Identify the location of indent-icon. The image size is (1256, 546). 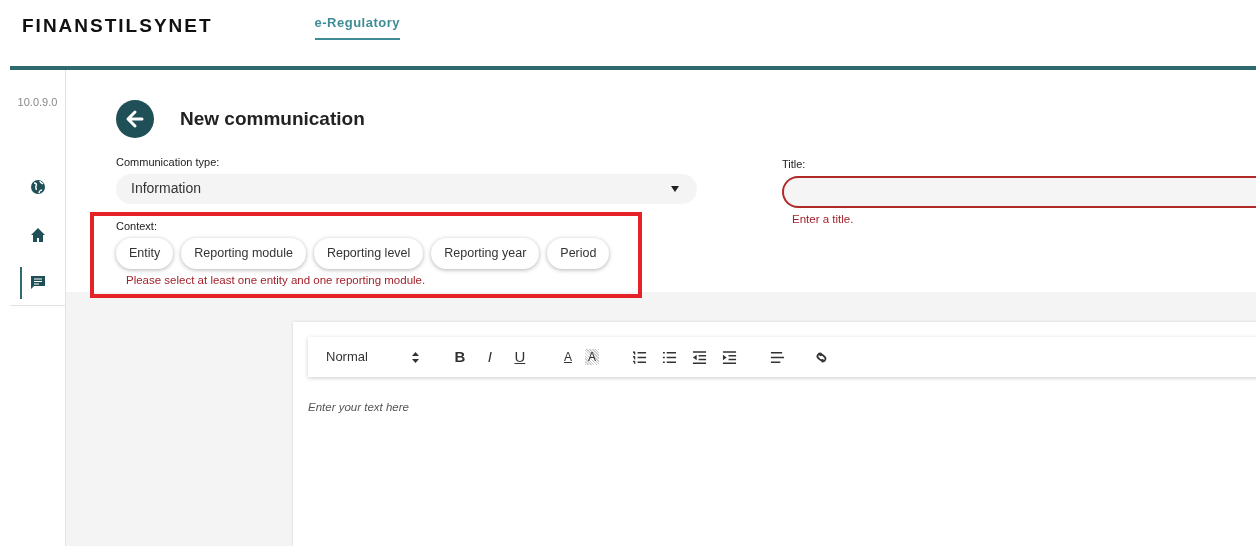
(730, 357).